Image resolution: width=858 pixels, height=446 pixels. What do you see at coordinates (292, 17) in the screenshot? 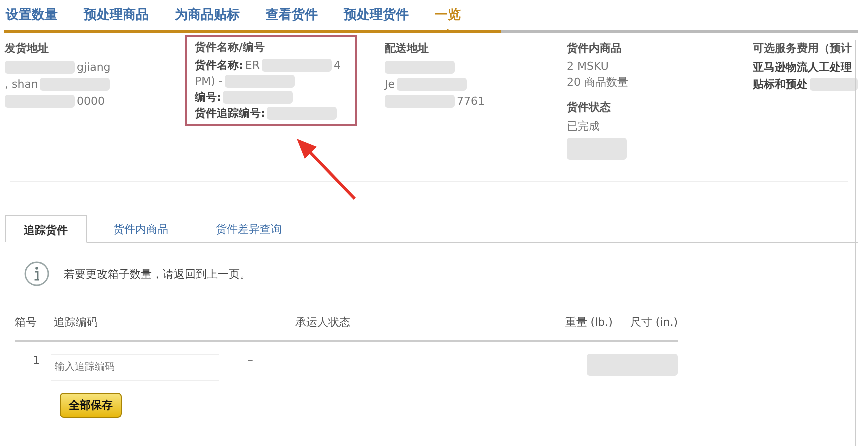
I see `step-tab: 查看货件` at bounding box center [292, 17].